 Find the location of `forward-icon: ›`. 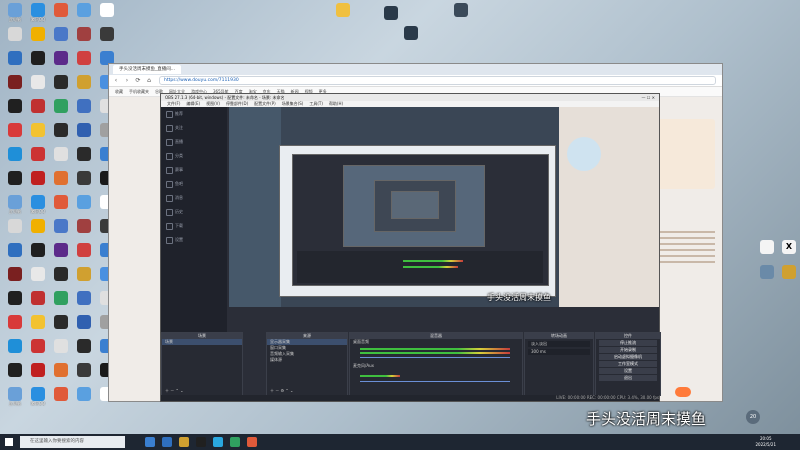

forward-icon: › is located at coordinates (127, 81).